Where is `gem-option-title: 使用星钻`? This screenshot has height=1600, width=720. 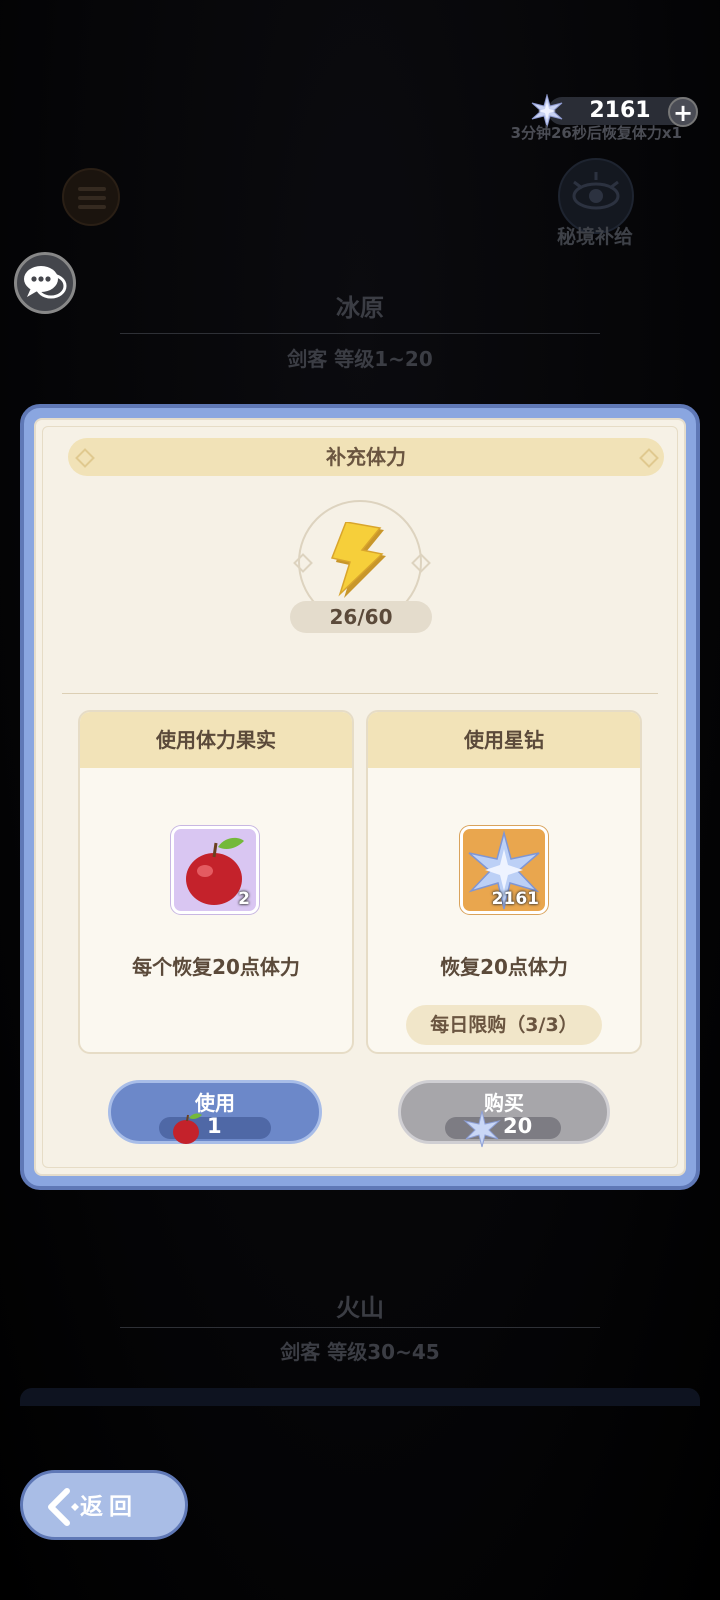 gem-option-title: 使用星钻 is located at coordinates (504, 740).